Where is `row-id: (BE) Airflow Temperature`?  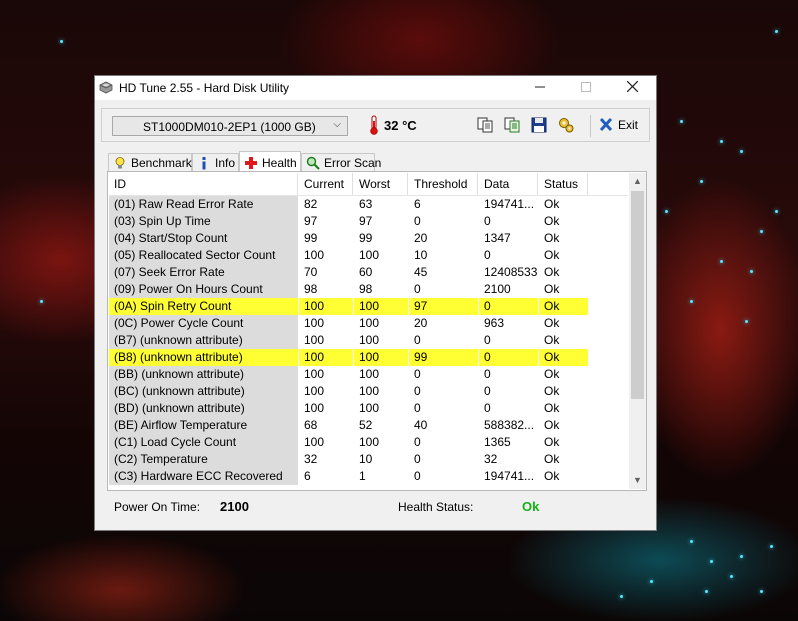 row-id: (BE) Airflow Temperature is located at coordinates (203, 425).